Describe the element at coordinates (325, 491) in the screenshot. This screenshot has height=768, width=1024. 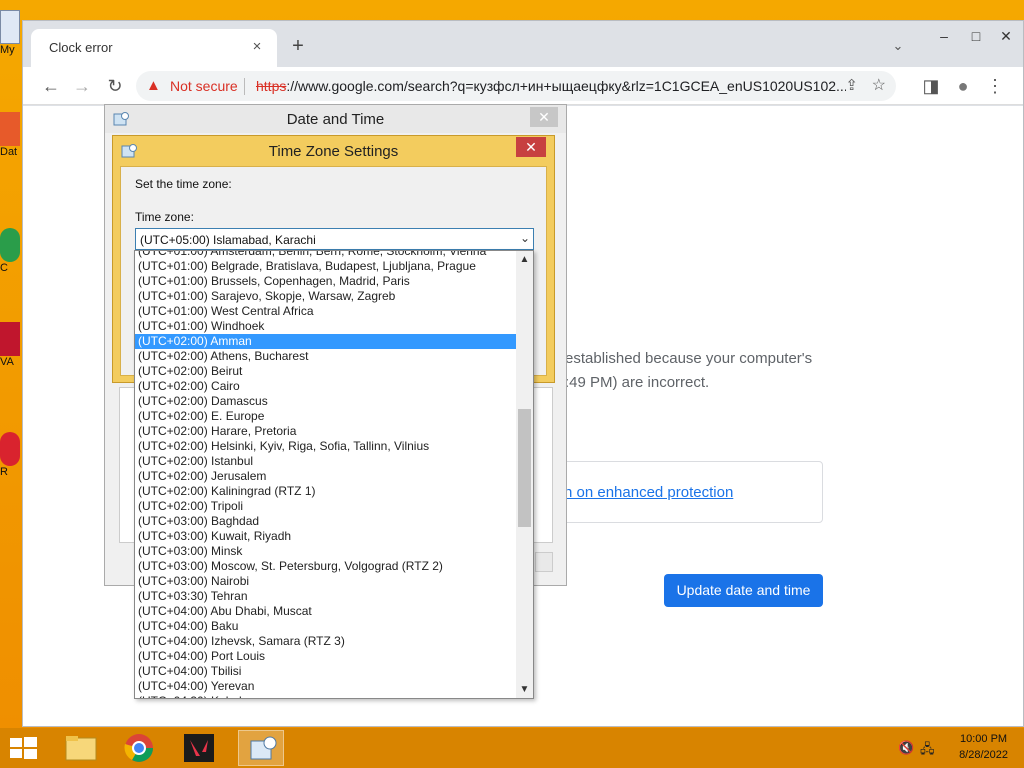
I see `time-zone-option: (UTC+02:00) Kaliningrad (RTZ 1)` at that location.